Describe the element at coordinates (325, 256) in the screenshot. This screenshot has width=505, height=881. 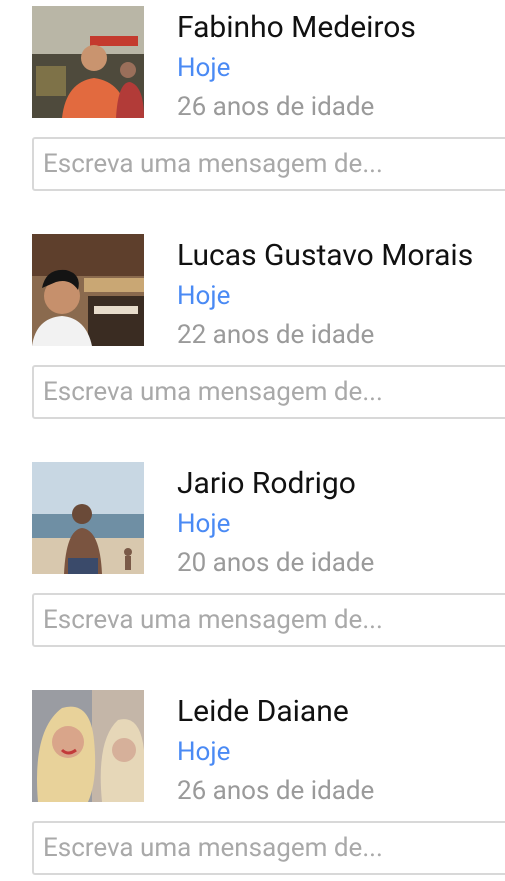
I see `friend-name: Lucas Gustavo Morais` at that location.